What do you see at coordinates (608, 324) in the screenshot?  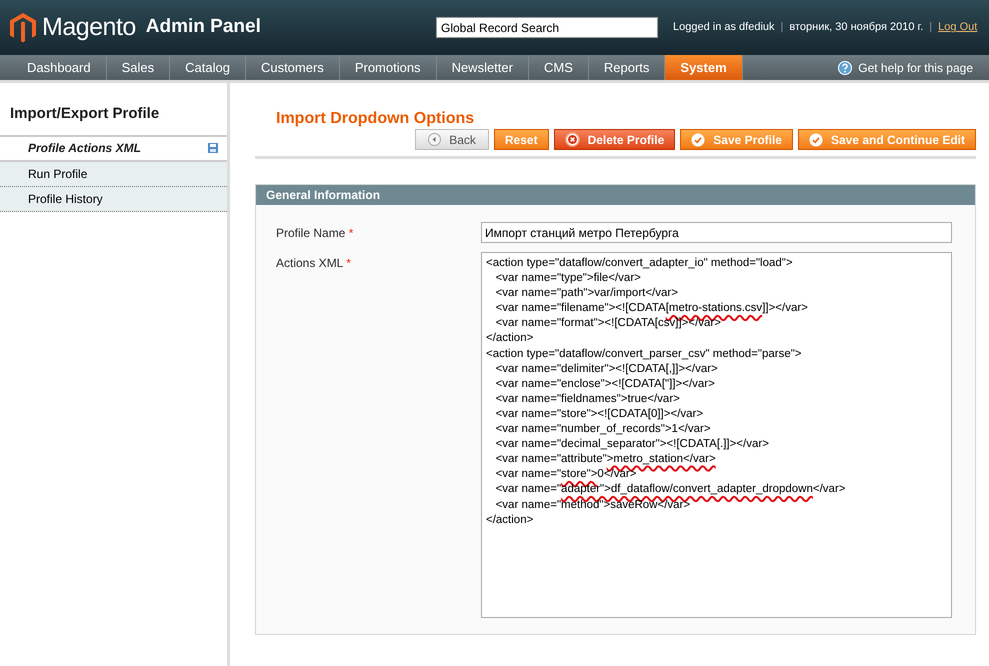 I see `code-line: <var name="format"><![CDATA[csv]]></var>` at bounding box center [608, 324].